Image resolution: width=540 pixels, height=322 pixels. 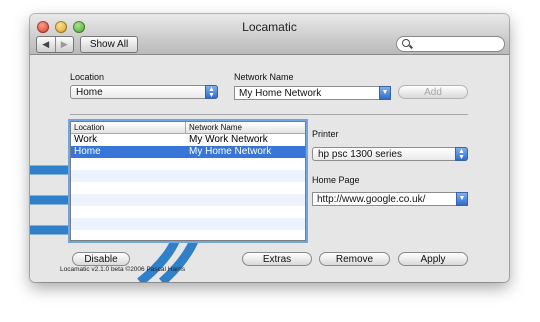 I want to click on search-icon, so click(x=406, y=43).